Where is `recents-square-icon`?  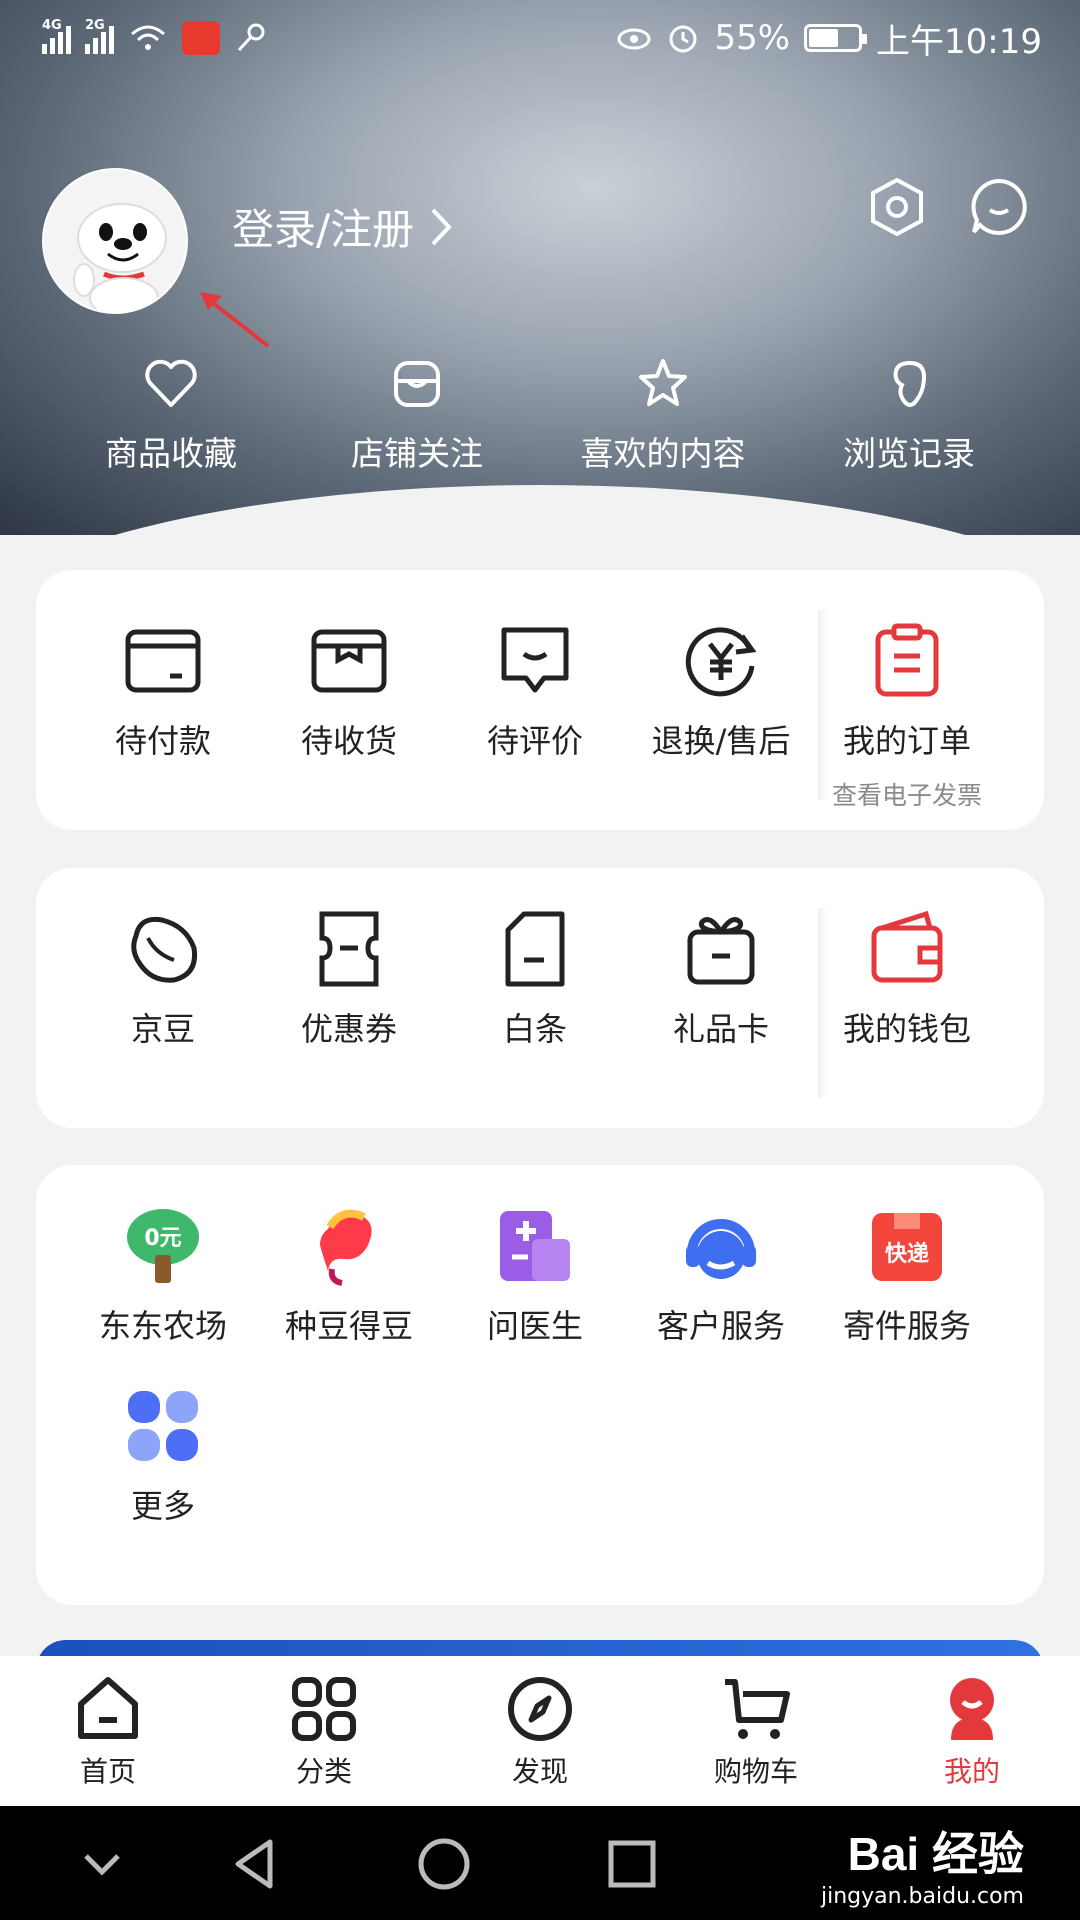 recents-square-icon is located at coordinates (632, 1864).